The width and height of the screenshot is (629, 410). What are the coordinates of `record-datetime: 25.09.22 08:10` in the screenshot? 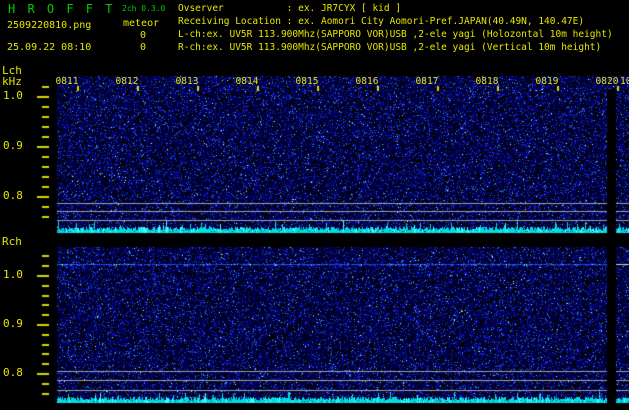 It's located at (49, 47).